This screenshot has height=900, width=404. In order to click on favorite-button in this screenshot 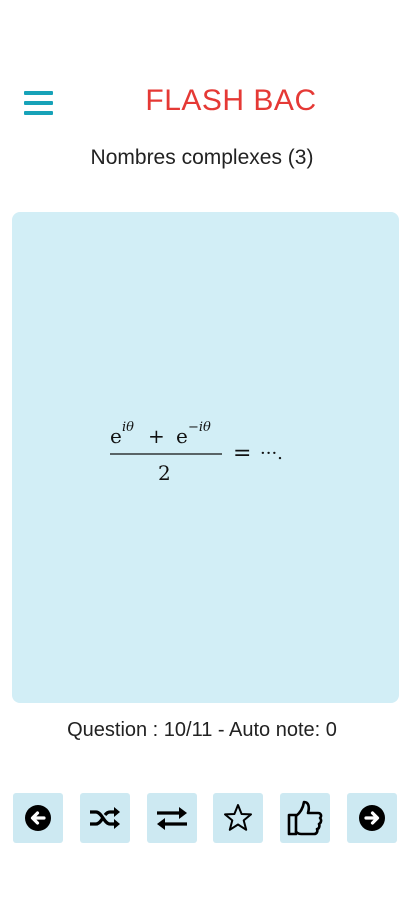, I will do `click(238, 818)`.